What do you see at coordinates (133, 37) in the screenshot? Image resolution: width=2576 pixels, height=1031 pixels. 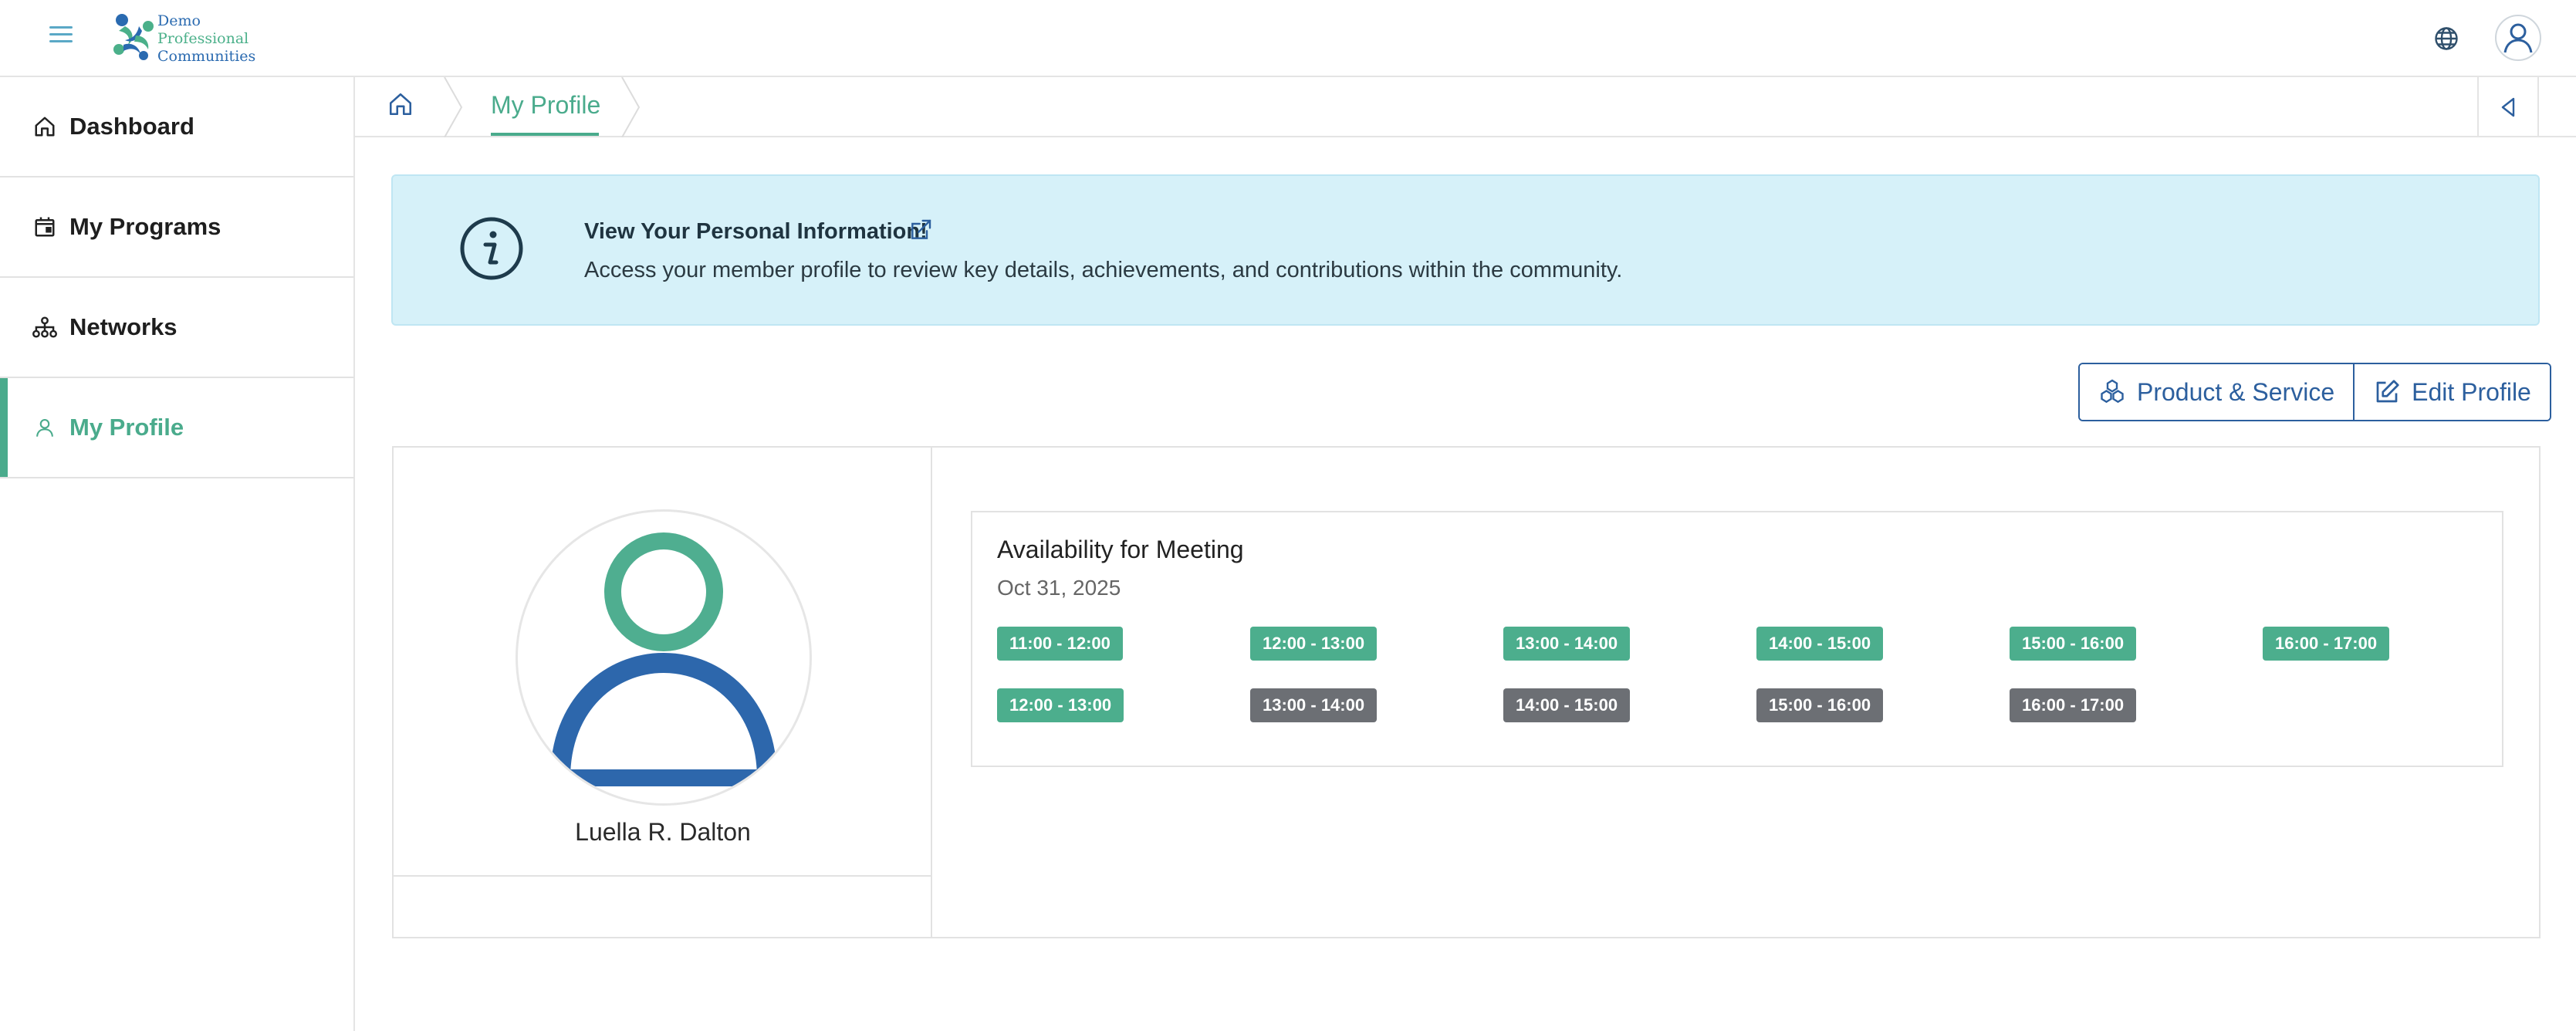 I see `logo-mark-icon` at bounding box center [133, 37].